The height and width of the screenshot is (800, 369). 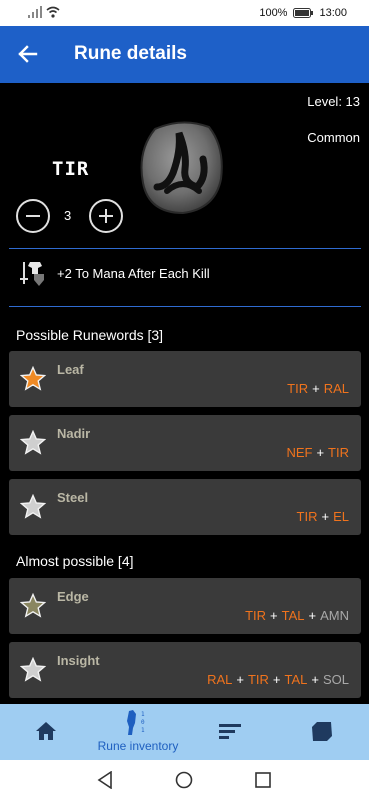 I want to click on recents-square-icon, so click(x=263, y=780).